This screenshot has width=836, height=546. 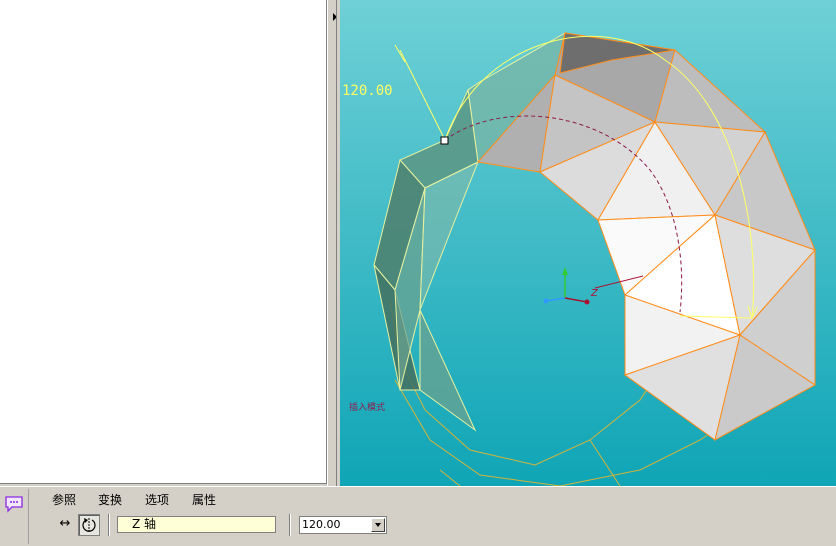 What do you see at coordinates (64, 499) in the screenshot?
I see `tab-references: 参照` at bounding box center [64, 499].